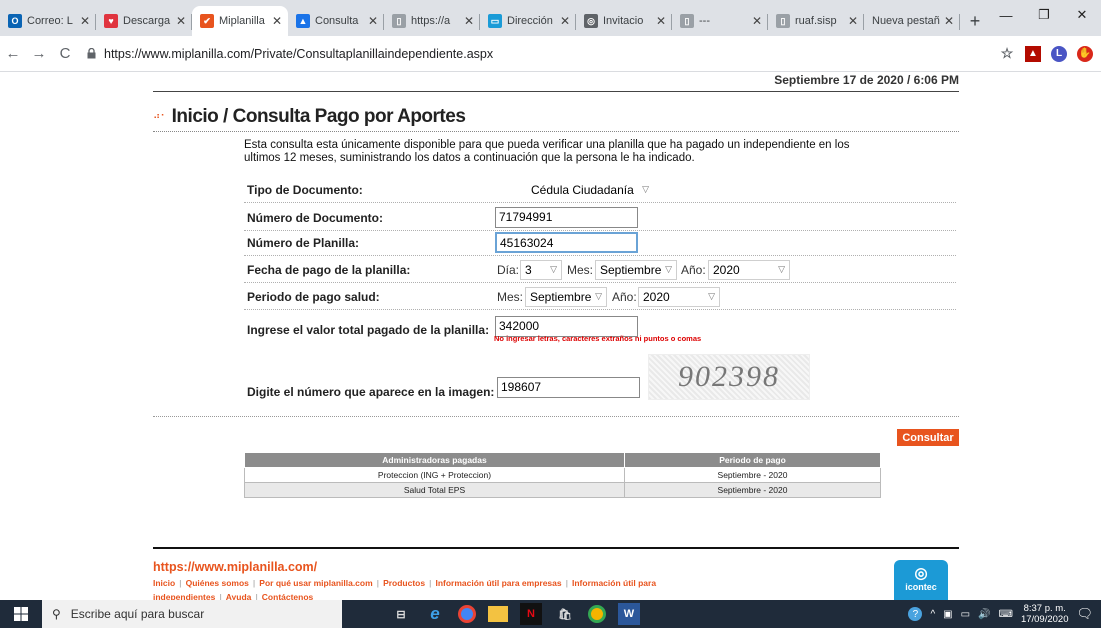  Describe the element at coordinates (287, 596) in the screenshot. I see `footer-link: Contáctenos` at that location.